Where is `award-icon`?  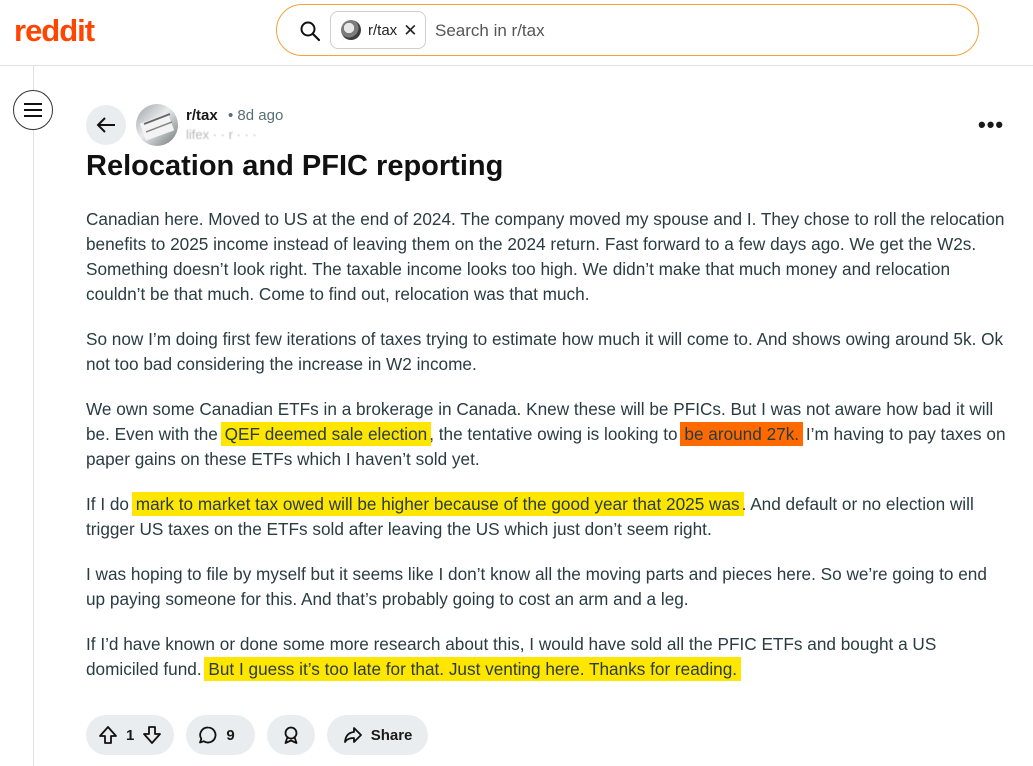 award-icon is located at coordinates (291, 735).